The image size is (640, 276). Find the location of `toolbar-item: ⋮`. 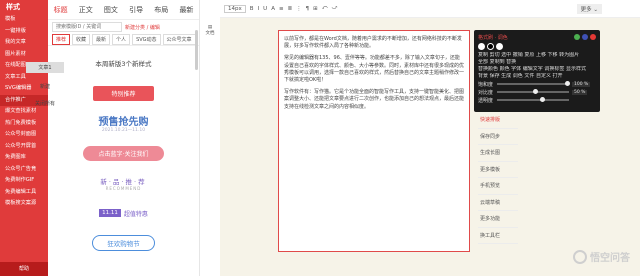

toolbar-item: ⋮ is located at coordinates (299, 9).